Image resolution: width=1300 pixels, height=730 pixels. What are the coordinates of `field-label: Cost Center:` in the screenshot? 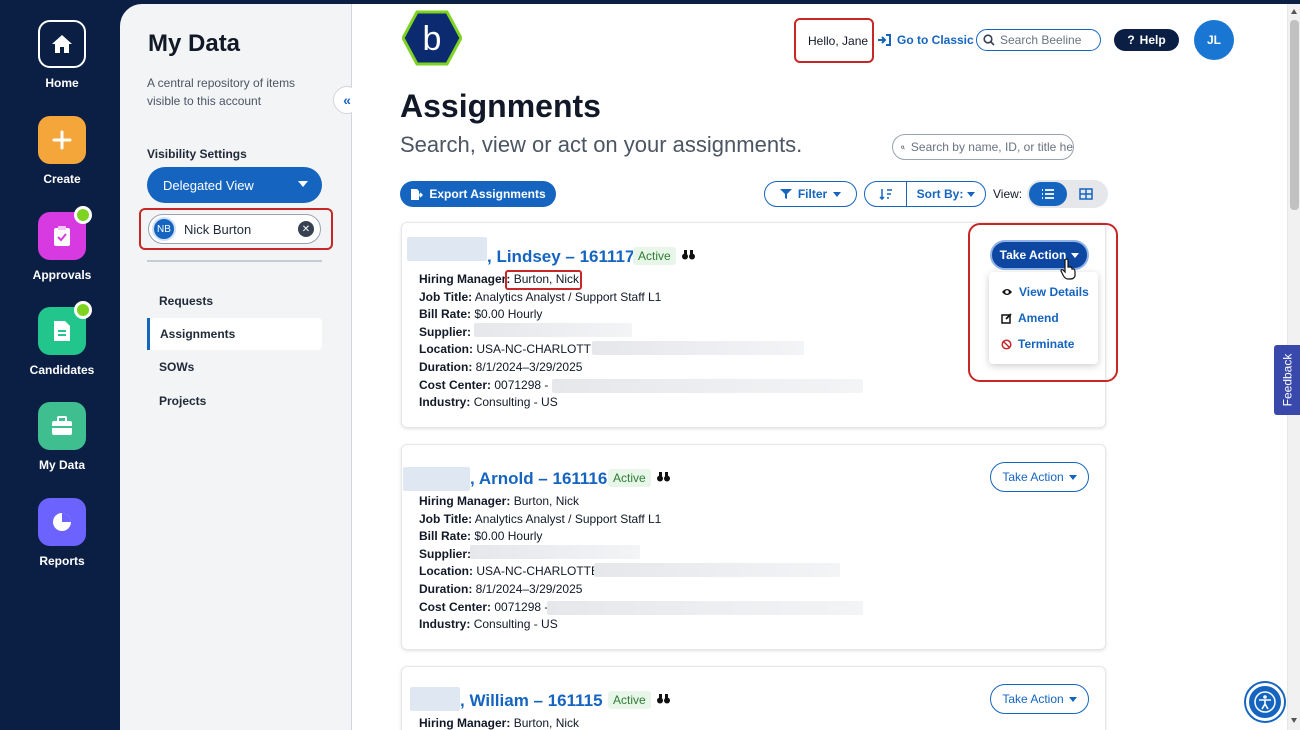 It's located at (455, 606).